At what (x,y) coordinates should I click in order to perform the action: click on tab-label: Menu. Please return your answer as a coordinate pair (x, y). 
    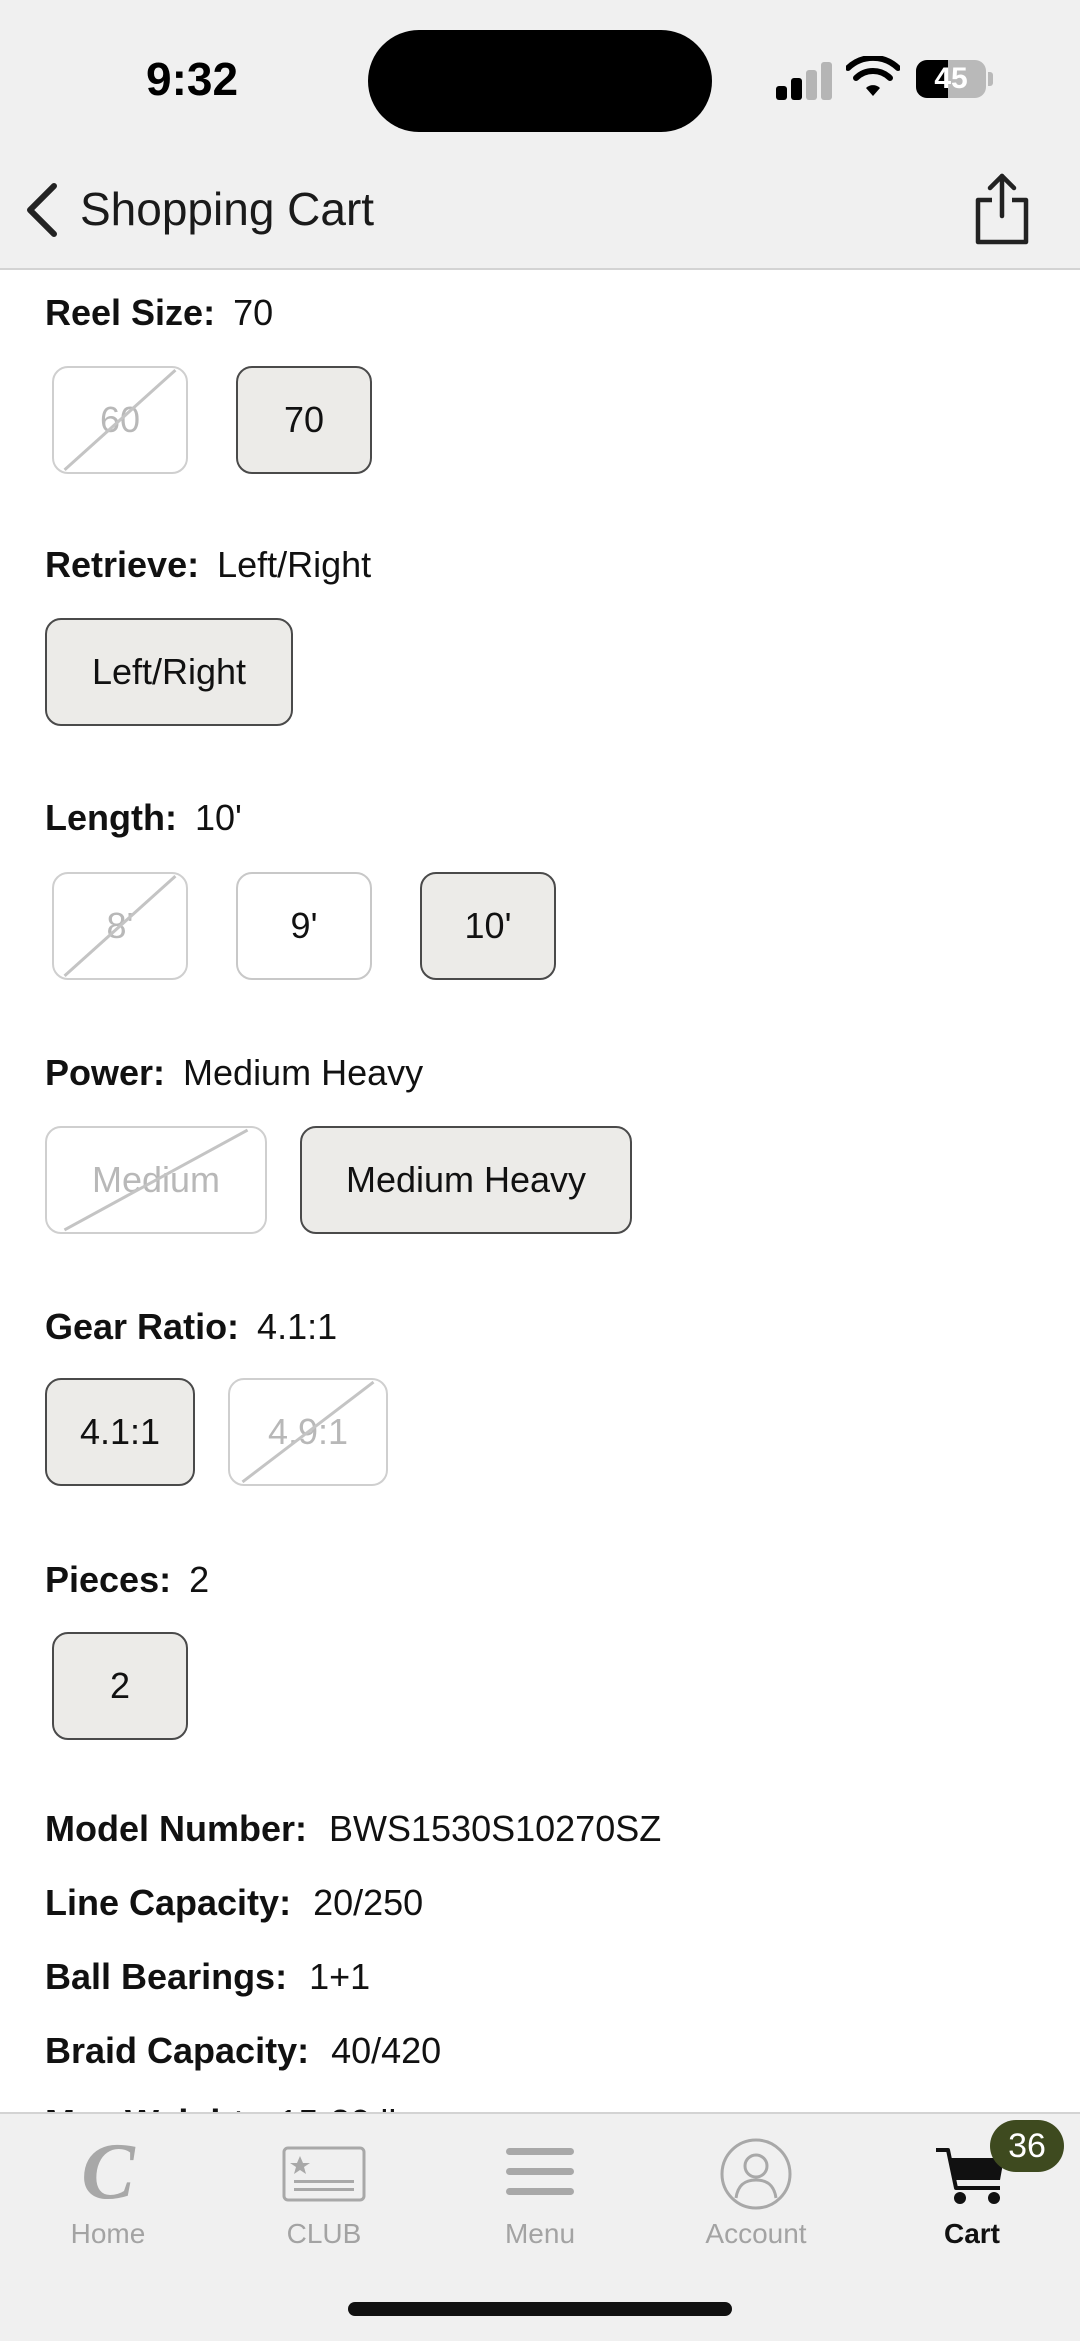
    Looking at the image, I should click on (540, 2233).